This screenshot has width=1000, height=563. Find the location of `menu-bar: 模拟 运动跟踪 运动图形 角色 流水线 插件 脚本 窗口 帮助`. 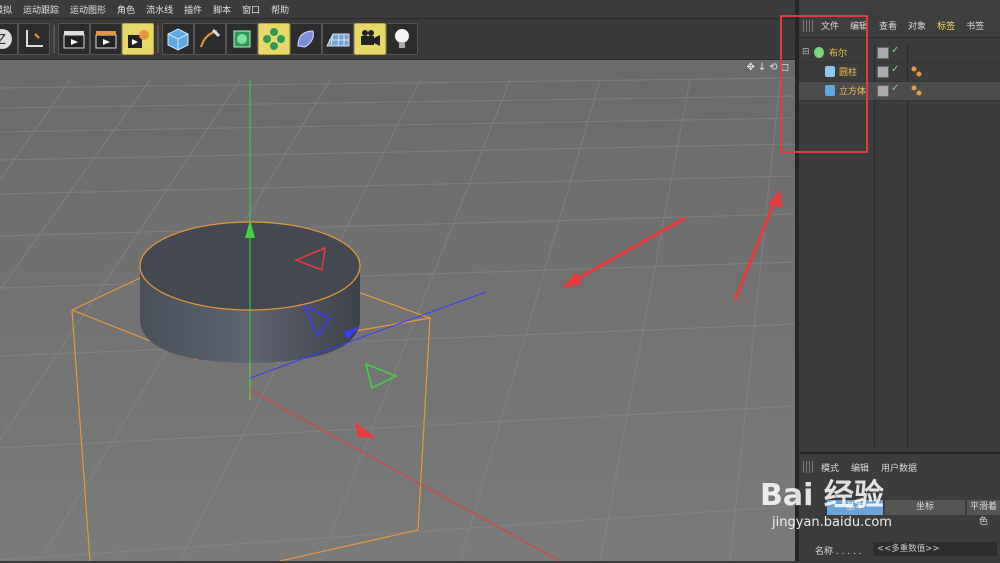

menu-bar: 模拟 运动跟踪 运动图形 角色 流水线 插件 脚本 窗口 帮助 is located at coordinates (397, 9).